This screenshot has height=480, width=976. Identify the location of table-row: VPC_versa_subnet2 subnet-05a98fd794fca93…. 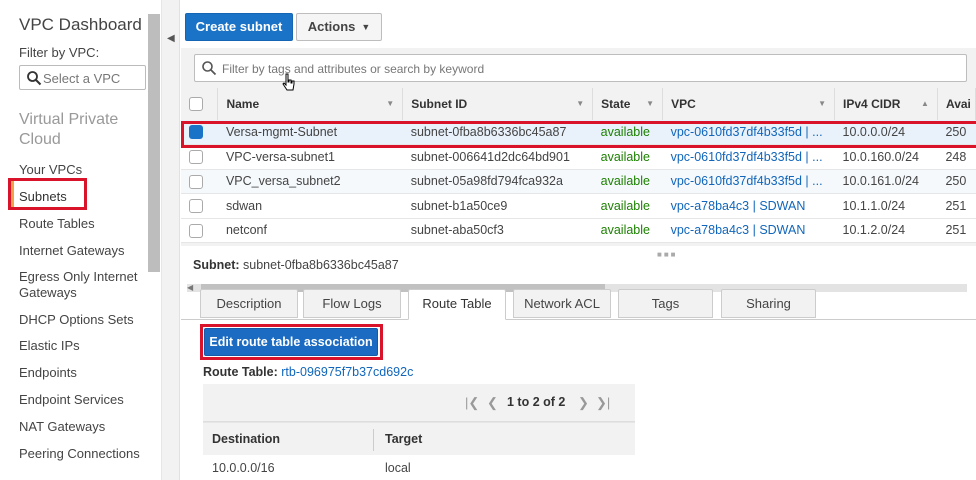
(578, 181).